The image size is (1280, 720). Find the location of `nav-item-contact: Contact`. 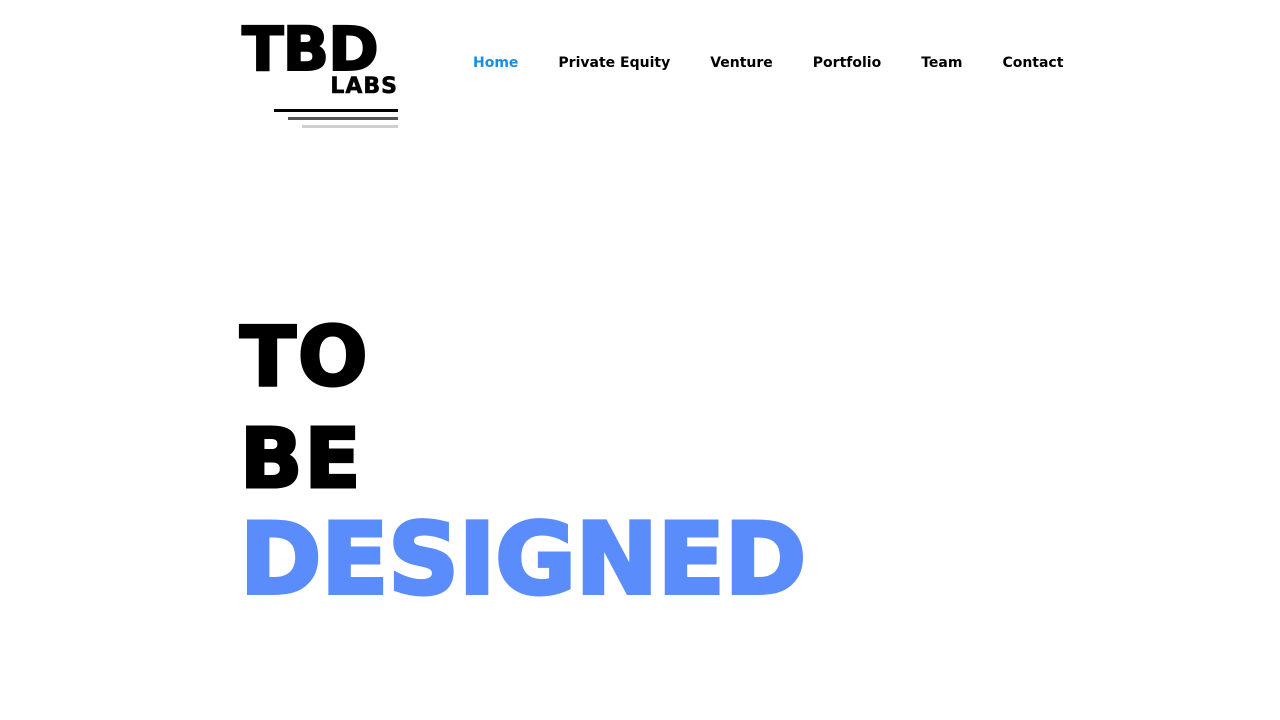

nav-item-contact: Contact is located at coordinates (1032, 63).